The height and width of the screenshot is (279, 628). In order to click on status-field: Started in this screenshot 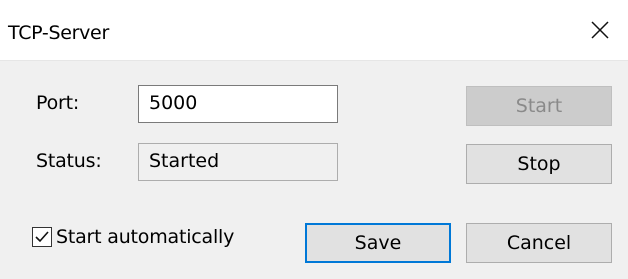, I will do `click(238, 162)`.